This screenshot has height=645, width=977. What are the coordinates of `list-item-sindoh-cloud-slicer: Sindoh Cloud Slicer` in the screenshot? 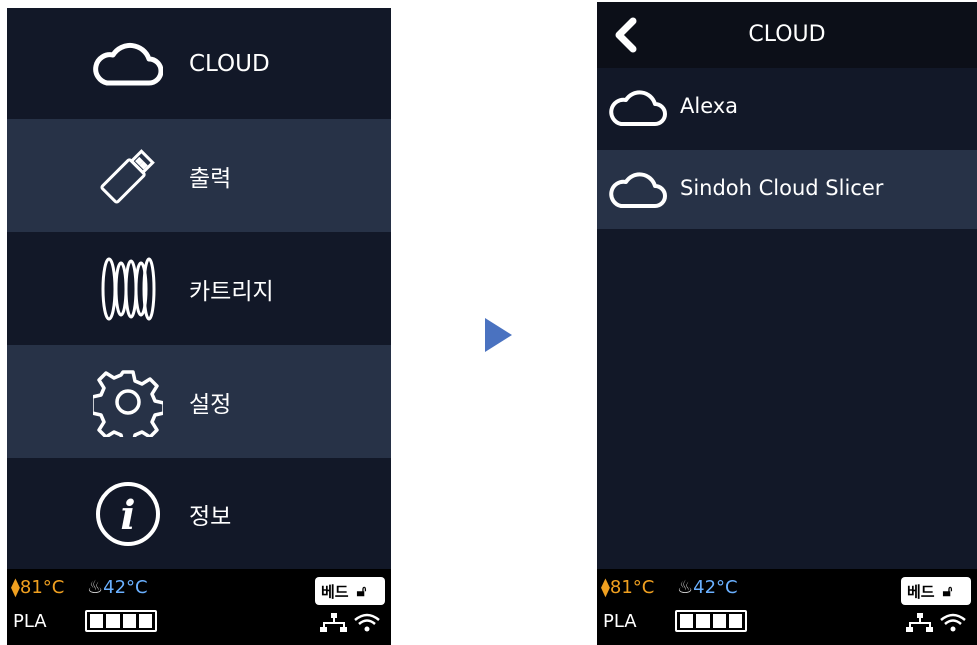 It's located at (787, 189).